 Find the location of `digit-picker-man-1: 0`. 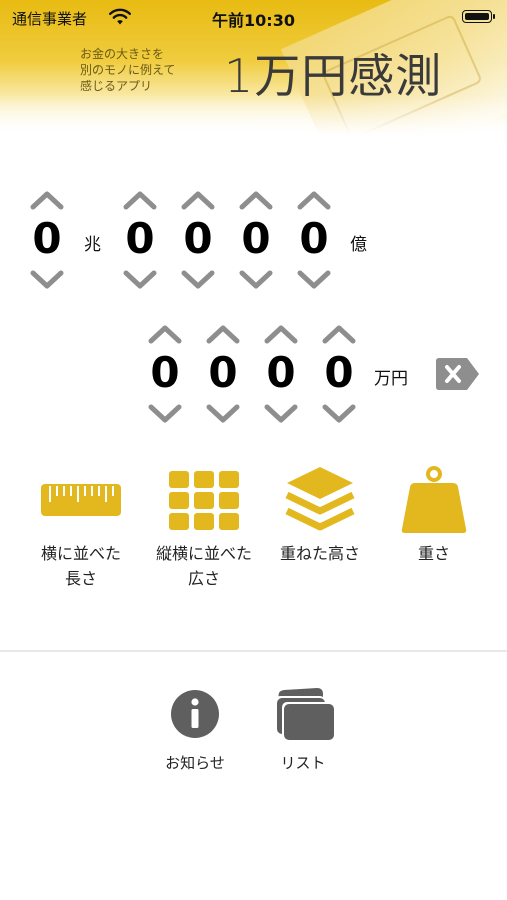

digit-picker-man-1: 0 is located at coordinates (339, 377).